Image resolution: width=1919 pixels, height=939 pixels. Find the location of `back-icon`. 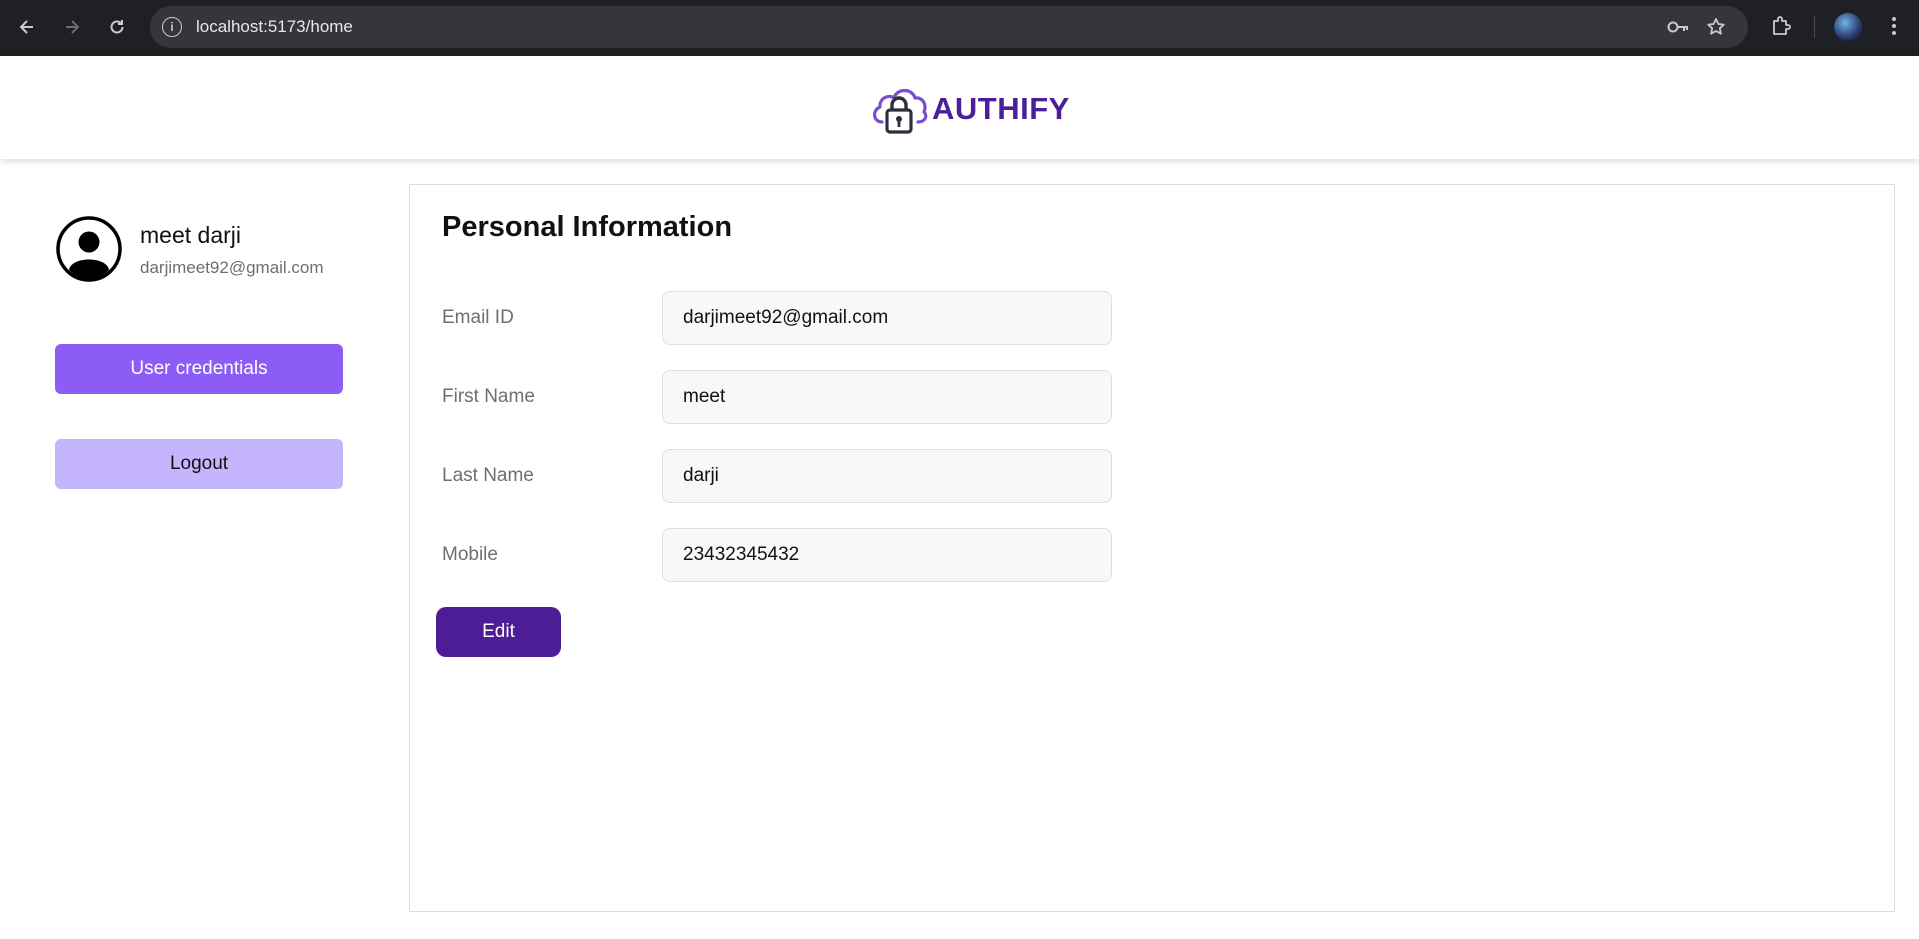

back-icon is located at coordinates (27, 27).